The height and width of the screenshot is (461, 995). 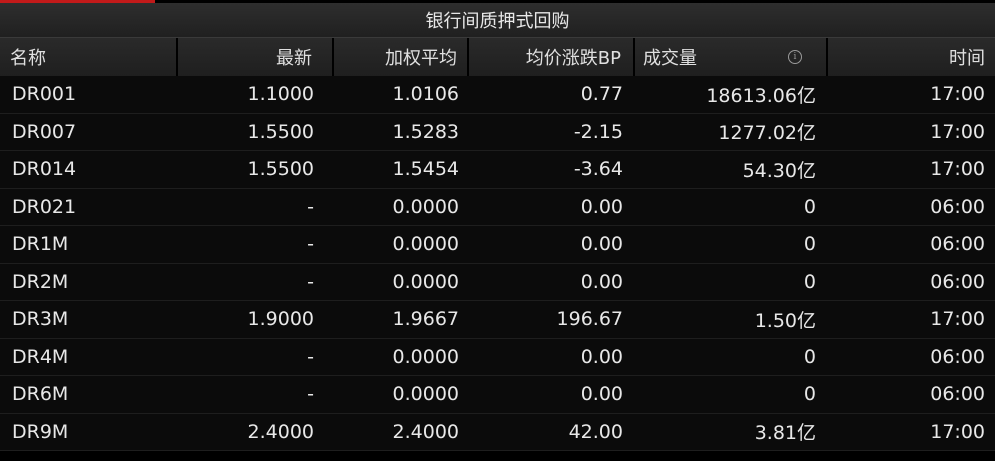 I want to click on table-row: DR021 - 0.0000 0.00 0 06:00, so click(x=497, y=207).